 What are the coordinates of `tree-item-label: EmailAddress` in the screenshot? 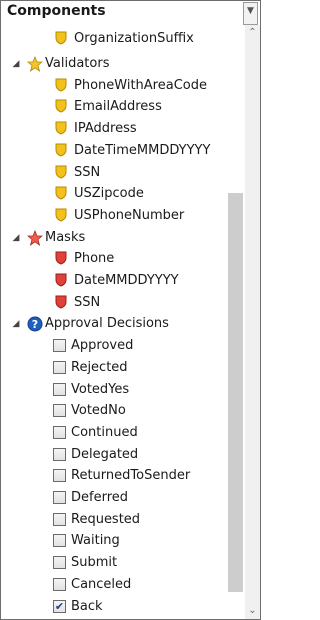 It's located at (118, 107).